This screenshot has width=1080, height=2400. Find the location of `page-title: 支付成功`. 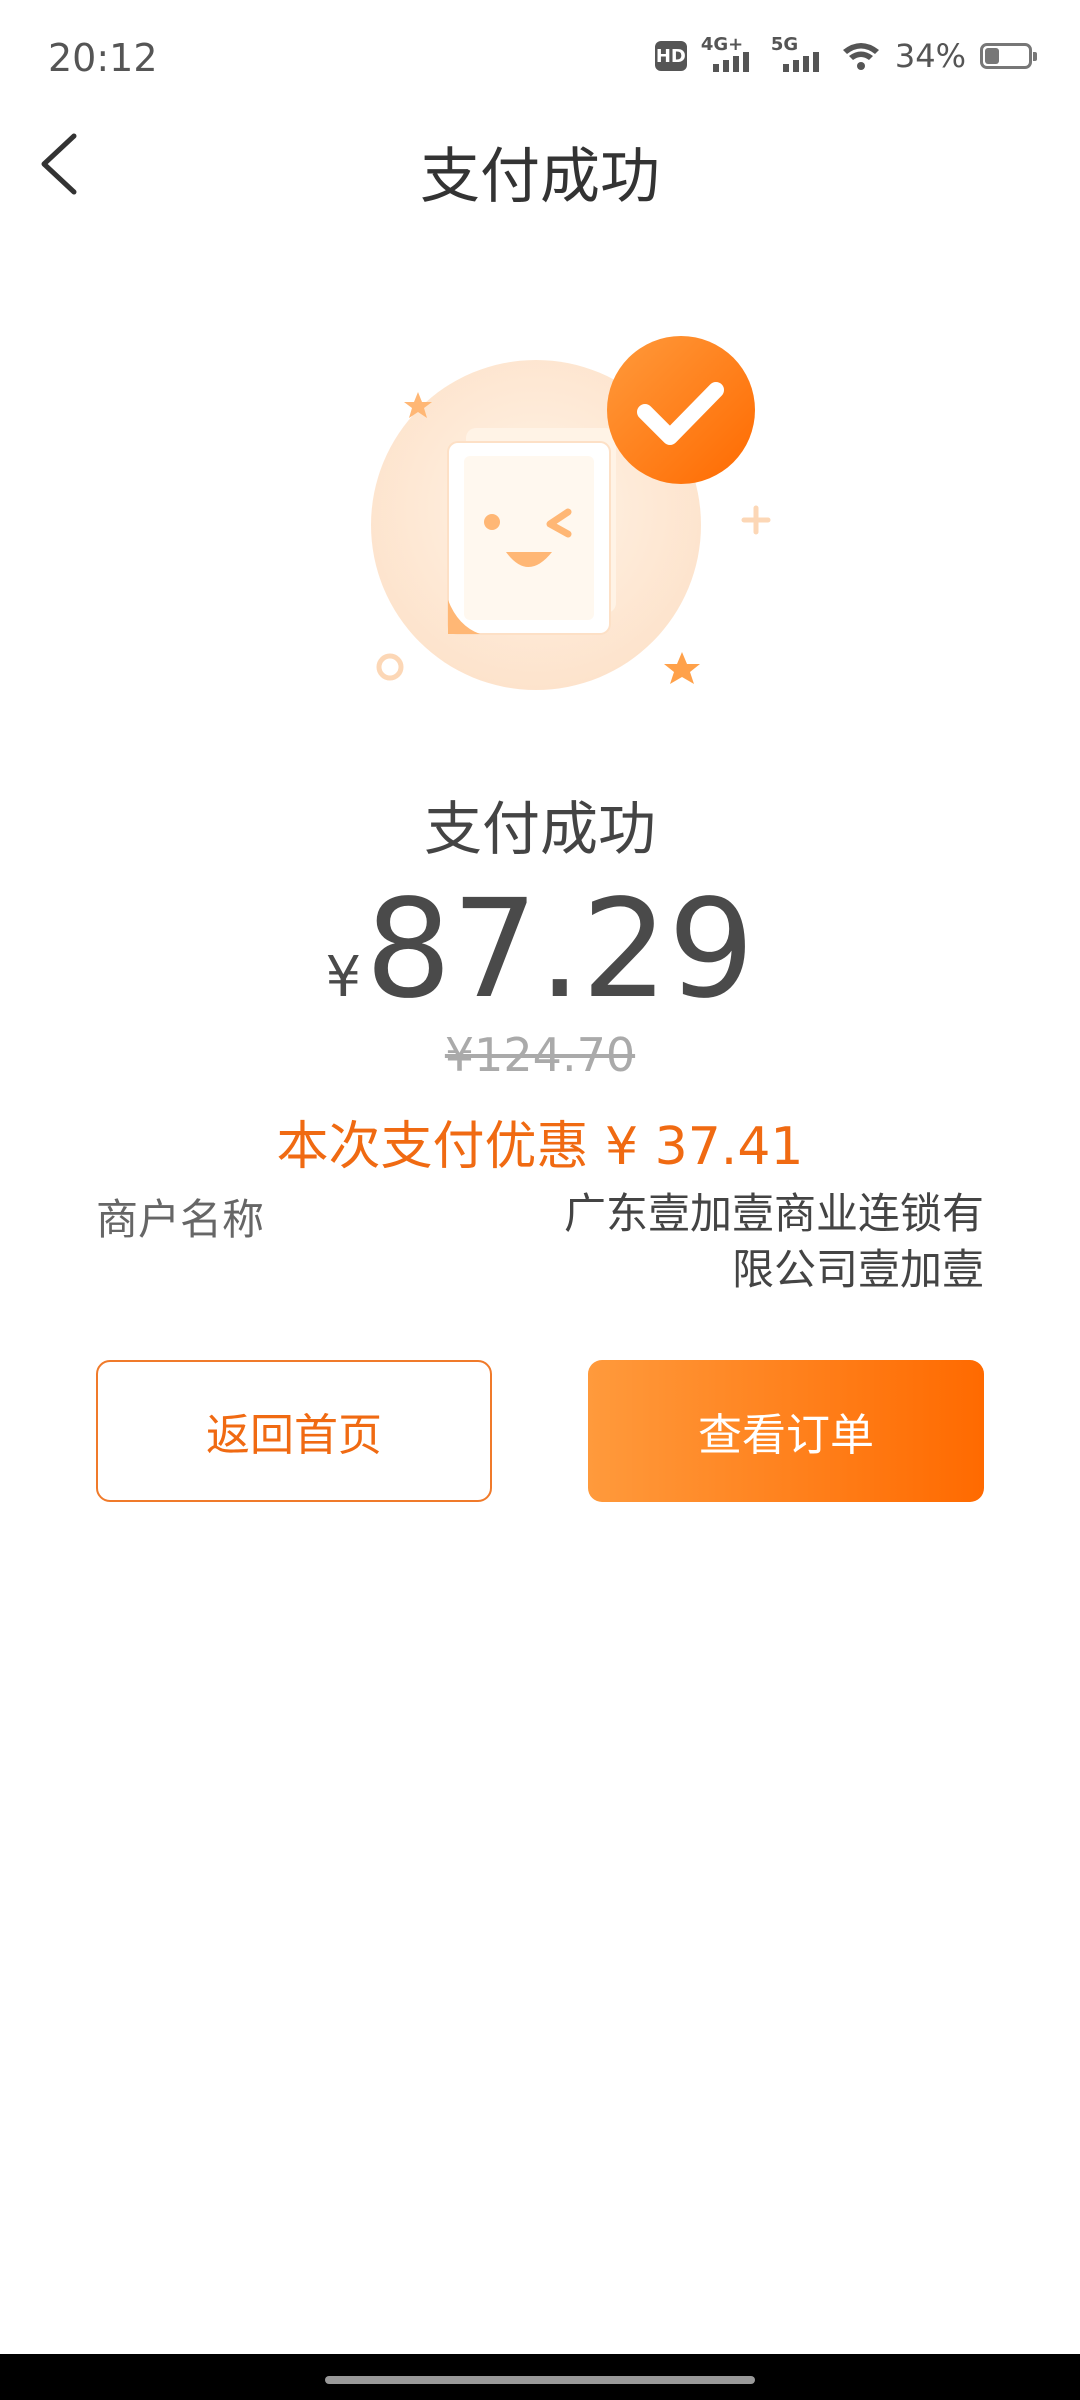

page-title: 支付成功 is located at coordinates (540, 177).